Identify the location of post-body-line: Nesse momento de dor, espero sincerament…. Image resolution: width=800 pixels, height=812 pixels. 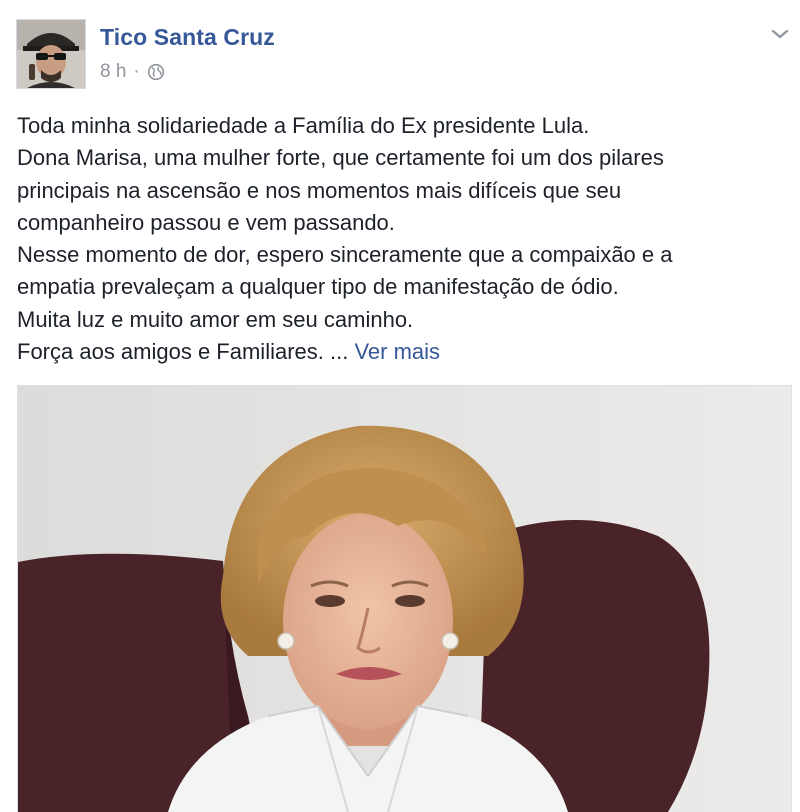
(345, 255).